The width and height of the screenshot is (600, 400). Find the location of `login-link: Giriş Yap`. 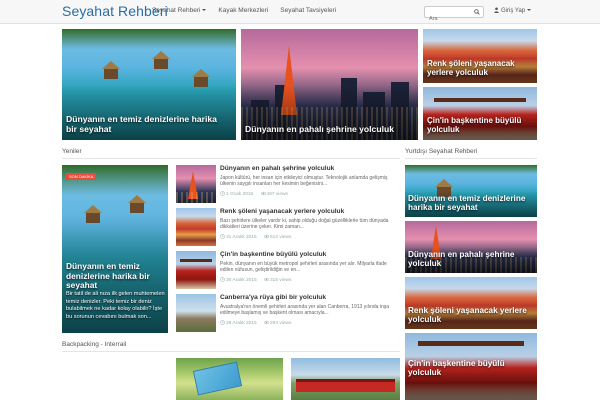

login-link: Giriş Yap is located at coordinates (513, 10).